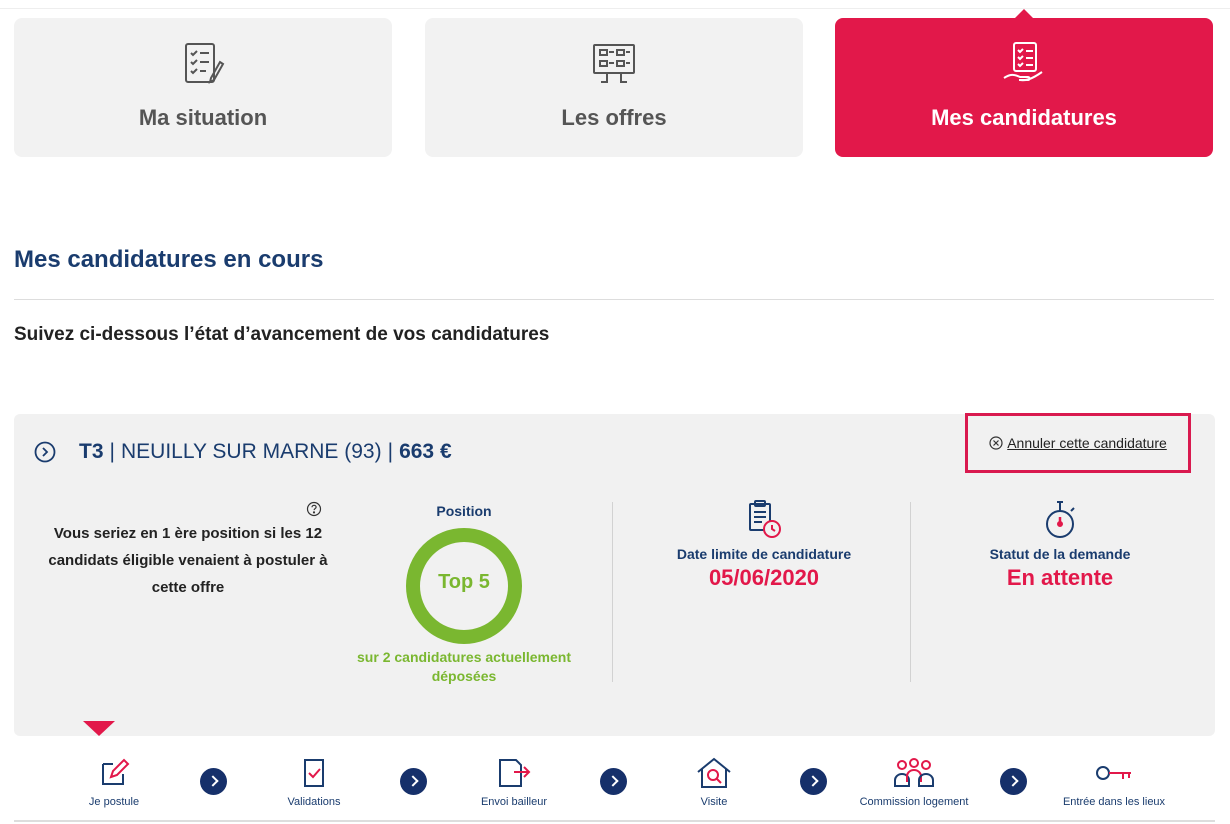 The width and height of the screenshot is (1230, 824). Describe the element at coordinates (614, 117) in the screenshot. I see `tab-label: Les offres` at that location.